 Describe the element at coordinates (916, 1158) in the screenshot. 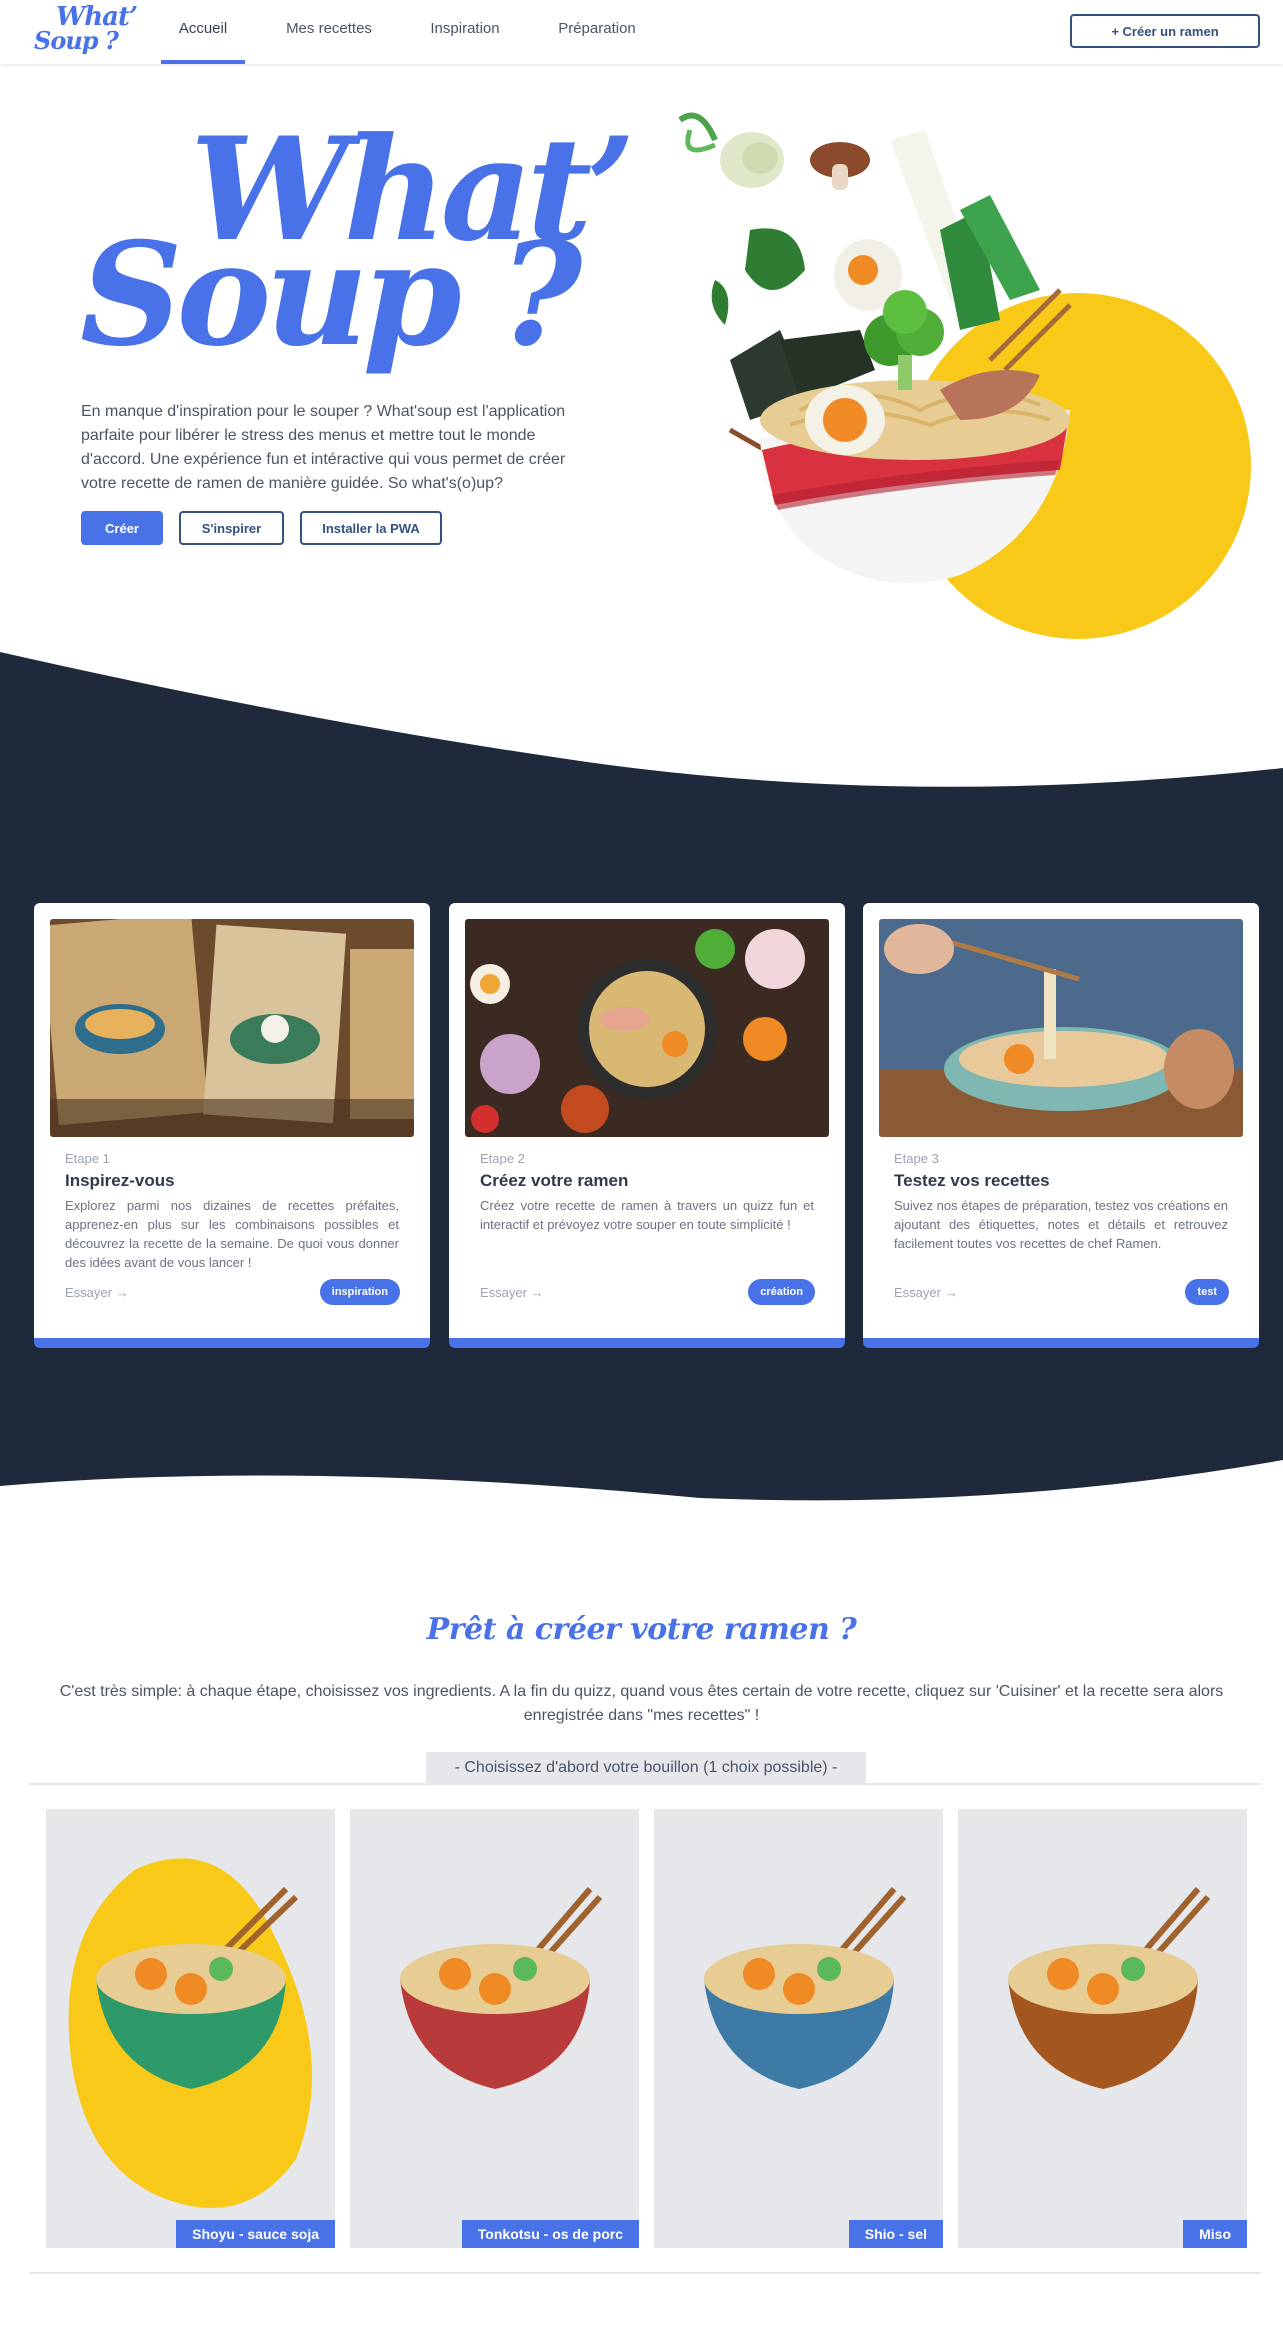

I see `step-number: Etape 3` at that location.